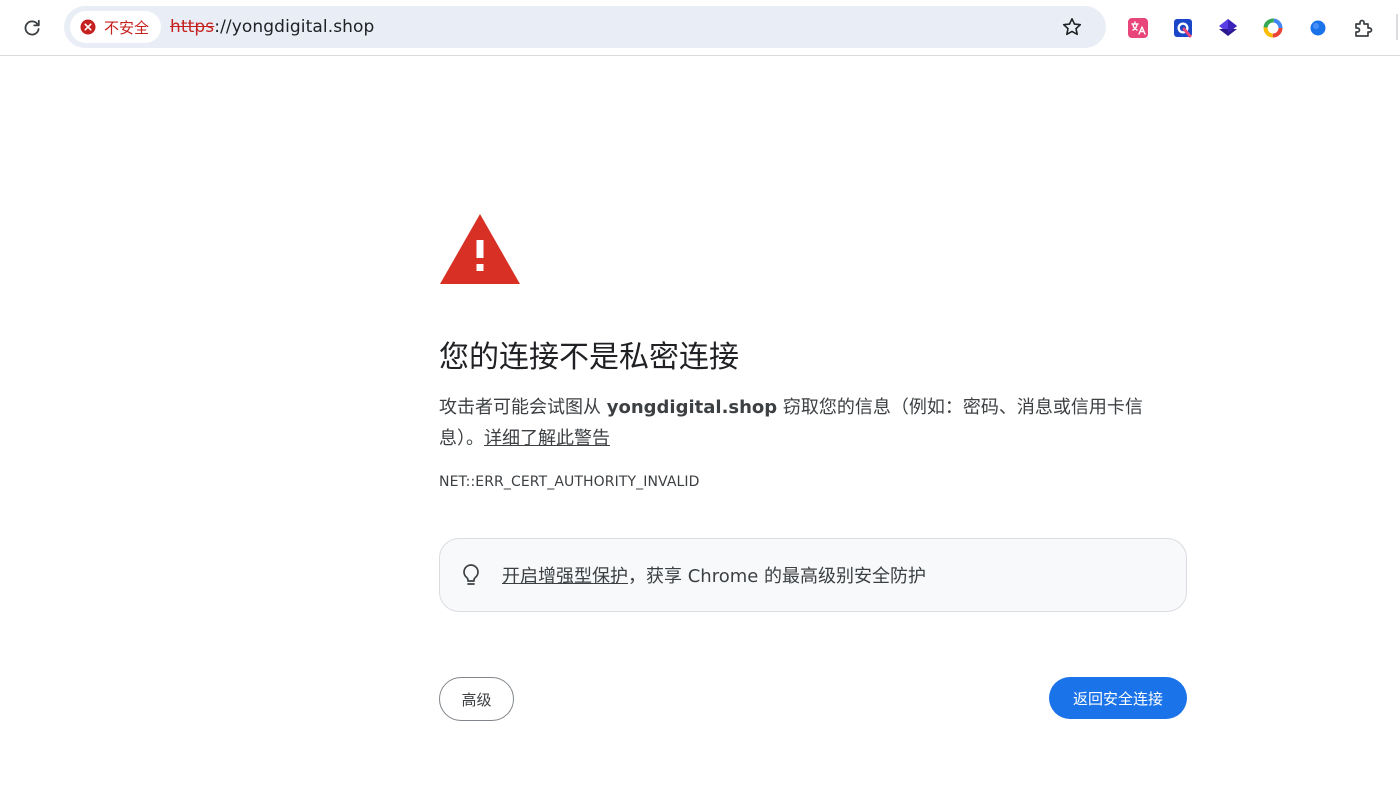 This screenshot has width=1400, height=800. Describe the element at coordinates (303, 27) in the screenshot. I see `url-host: yongdigital.shop` at that location.